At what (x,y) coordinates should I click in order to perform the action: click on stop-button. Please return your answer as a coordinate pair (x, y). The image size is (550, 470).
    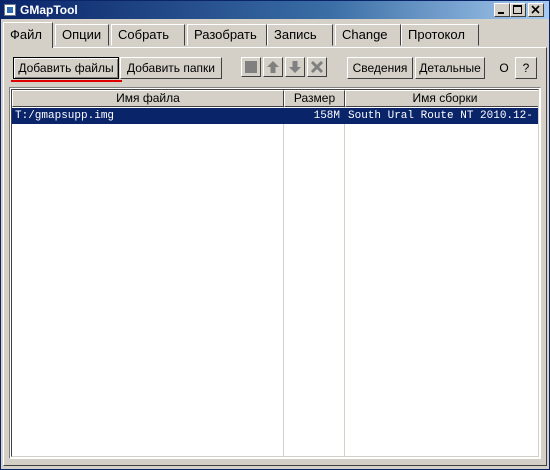
    Looking at the image, I should click on (251, 67).